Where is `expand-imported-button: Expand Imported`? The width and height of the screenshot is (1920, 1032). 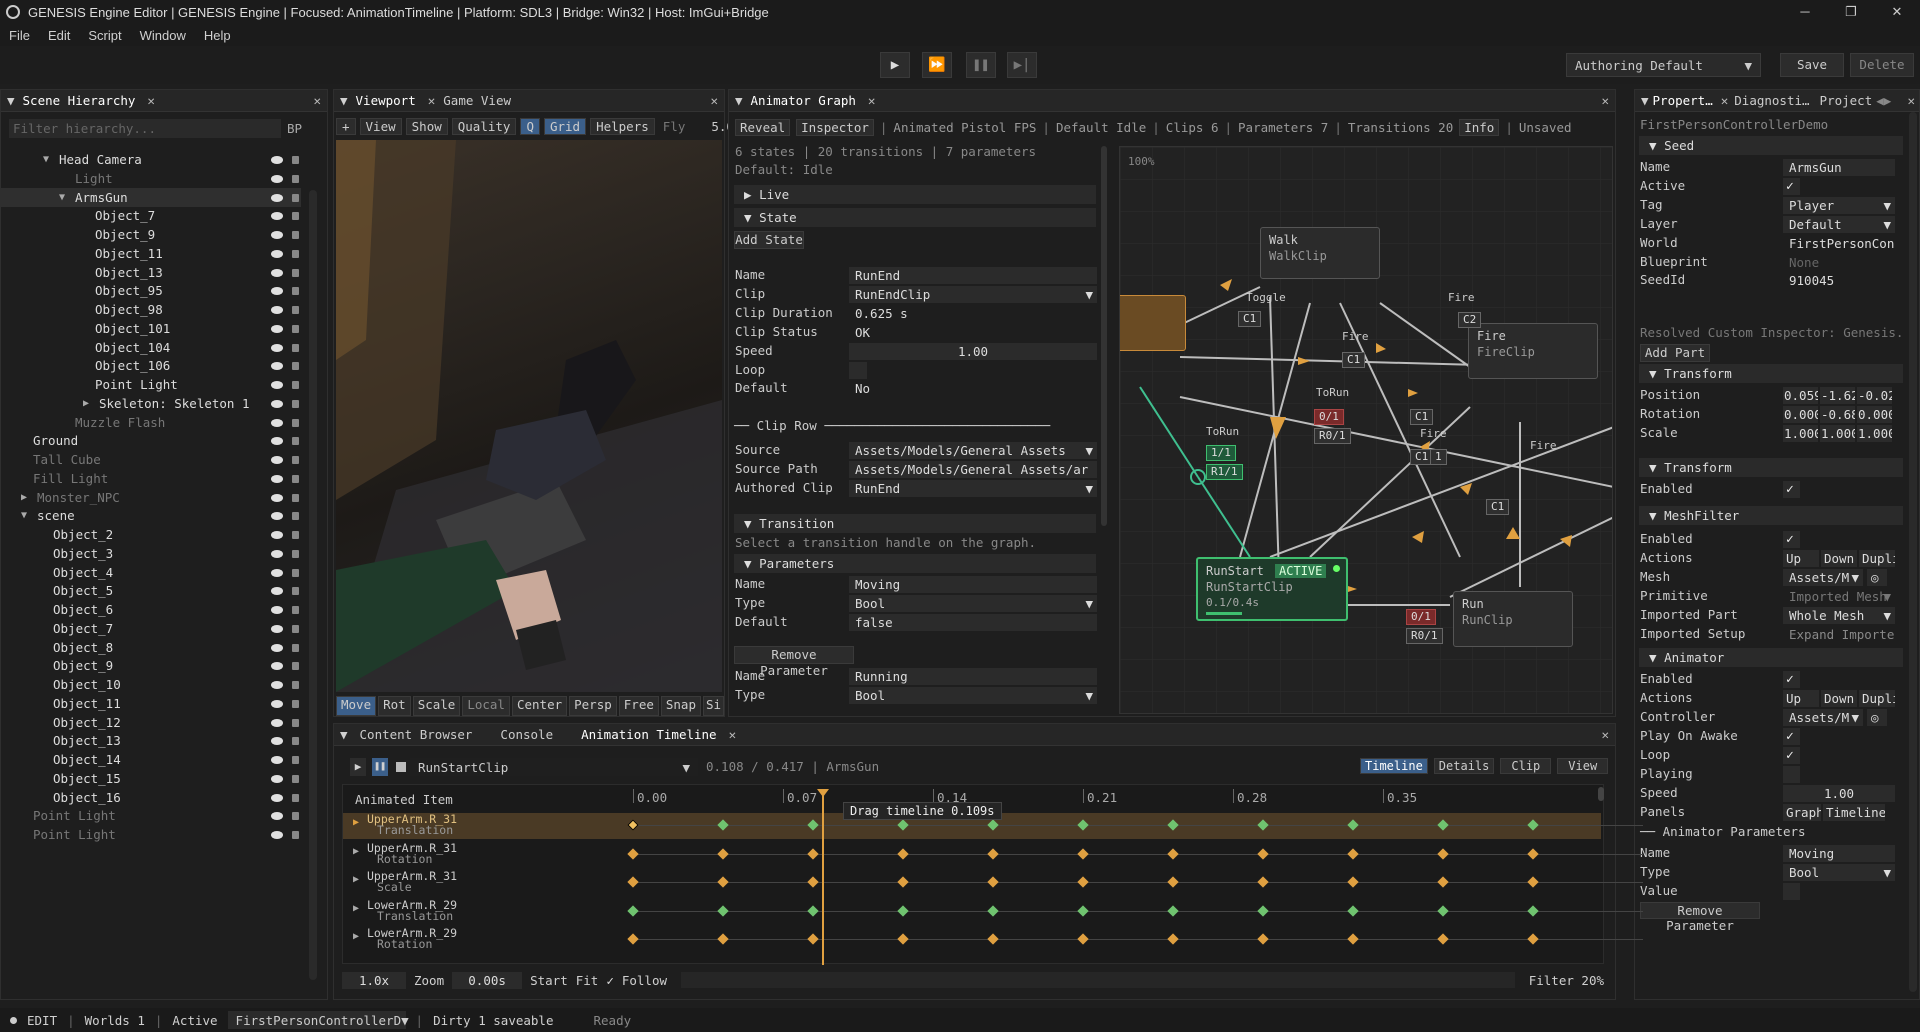
expand-imported-button: Expand Imported is located at coordinates (1839, 634).